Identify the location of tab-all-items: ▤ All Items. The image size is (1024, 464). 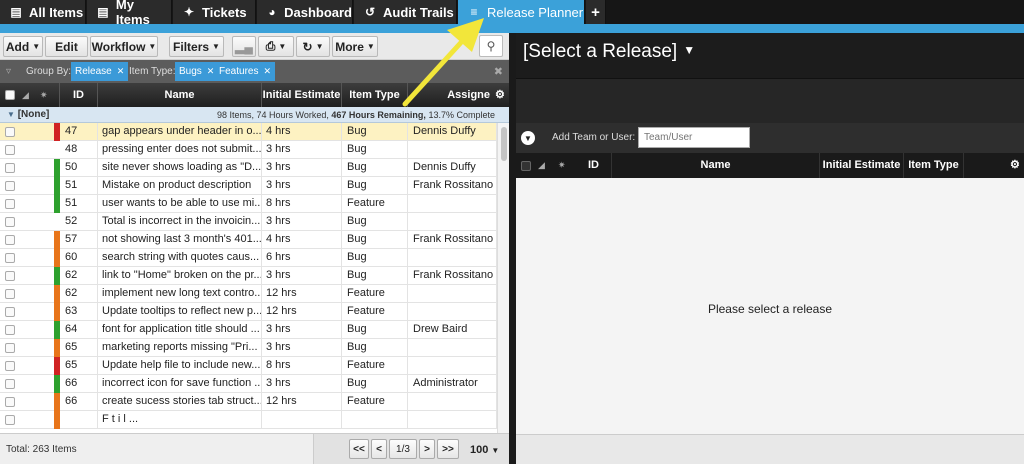
(43, 12).